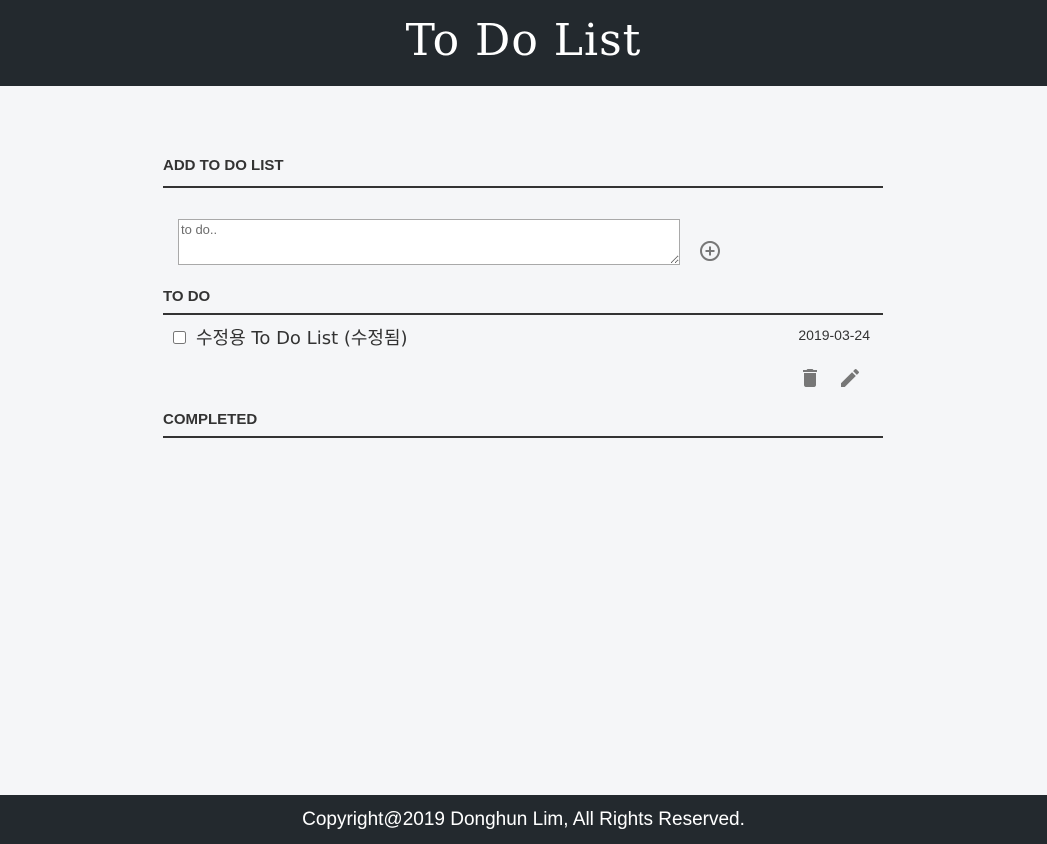  What do you see at coordinates (187, 296) in the screenshot?
I see `todo-section-title: TO DO` at bounding box center [187, 296].